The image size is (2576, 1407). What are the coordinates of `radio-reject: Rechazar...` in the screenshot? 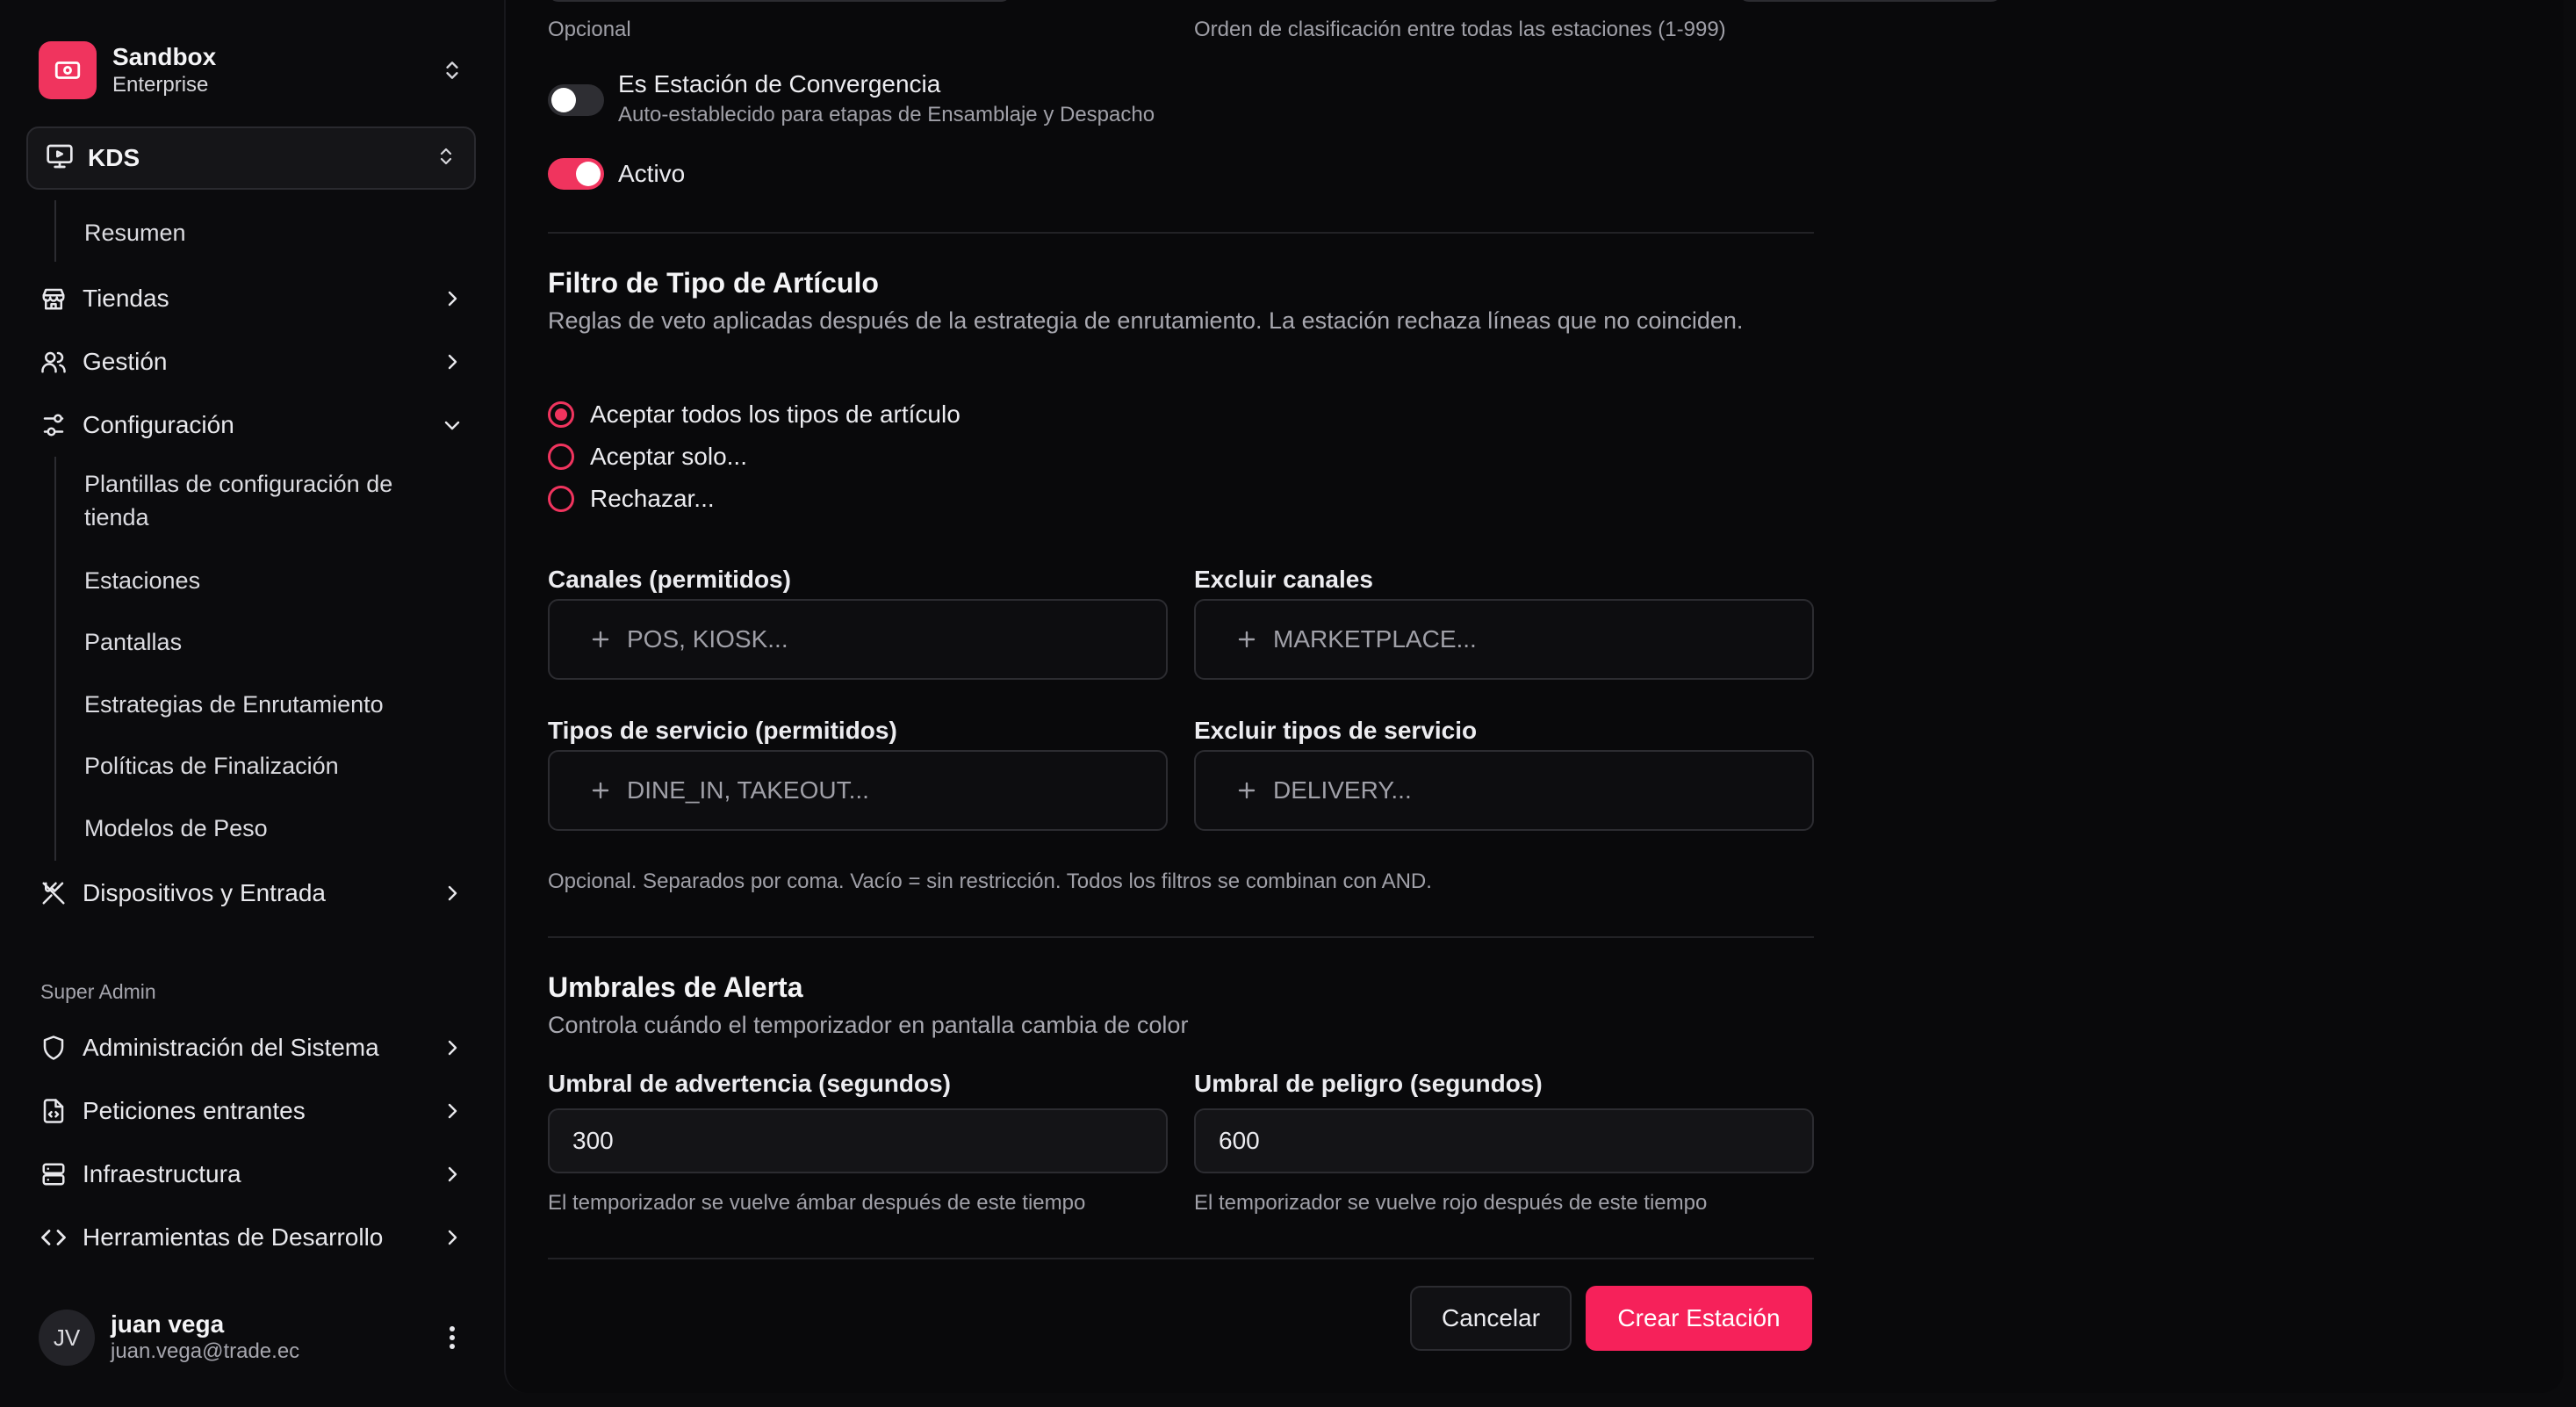 It's located at (631, 499).